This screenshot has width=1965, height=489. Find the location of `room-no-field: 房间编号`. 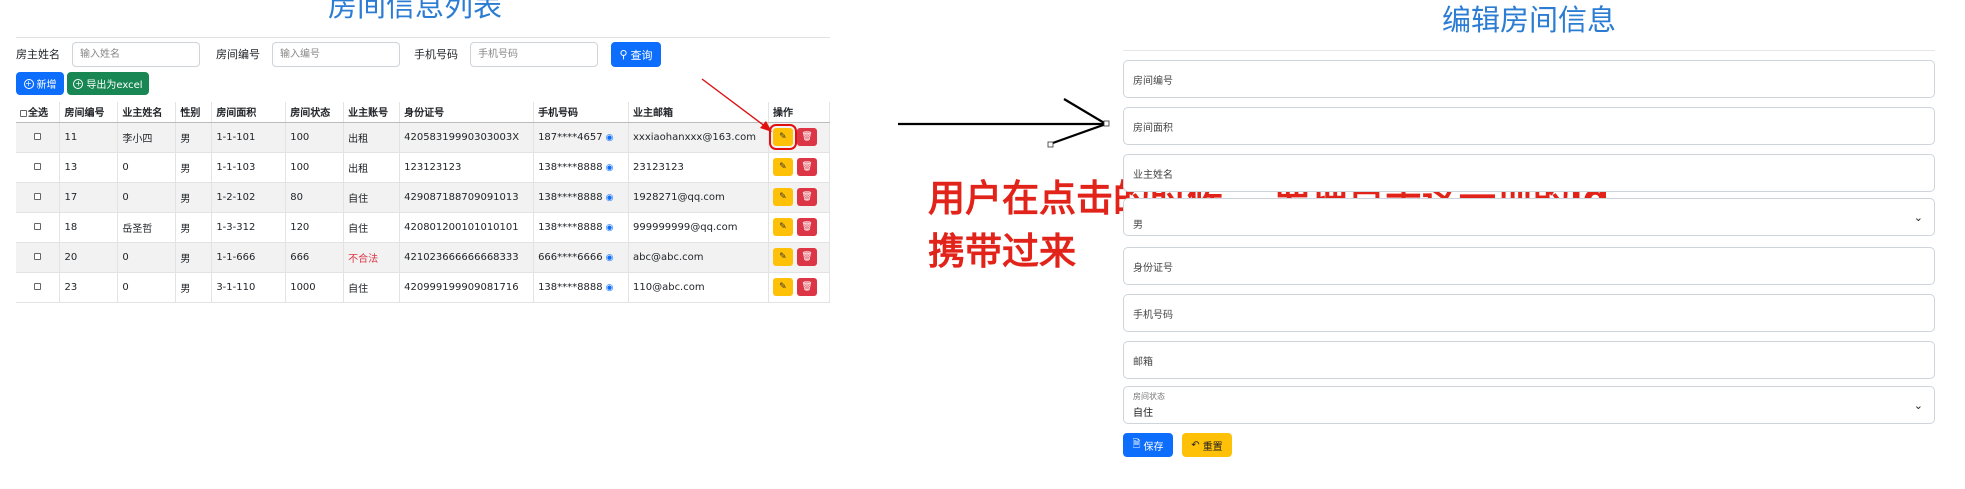

room-no-field: 房间编号 is located at coordinates (1529, 79).